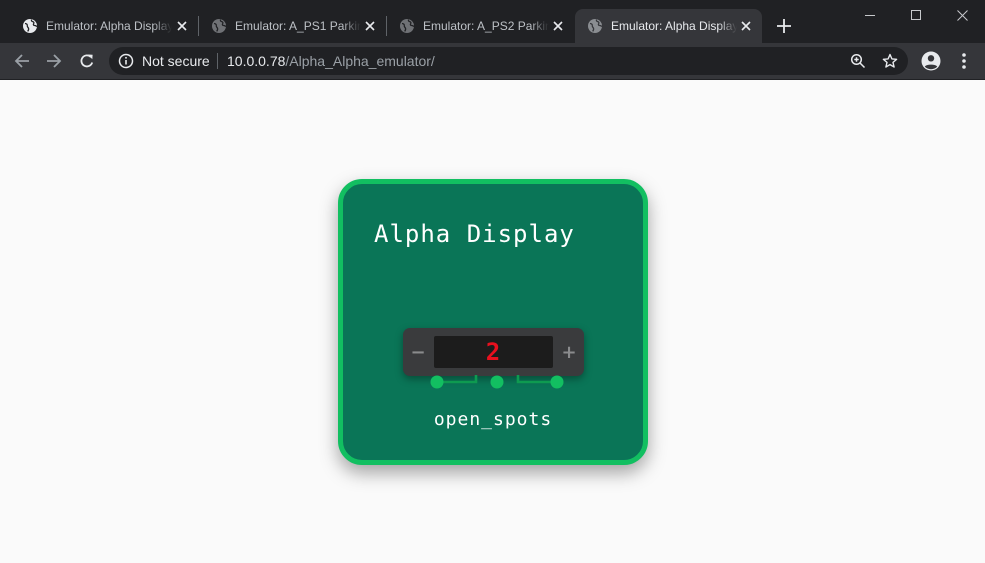  I want to click on address-divider, so click(217, 61).